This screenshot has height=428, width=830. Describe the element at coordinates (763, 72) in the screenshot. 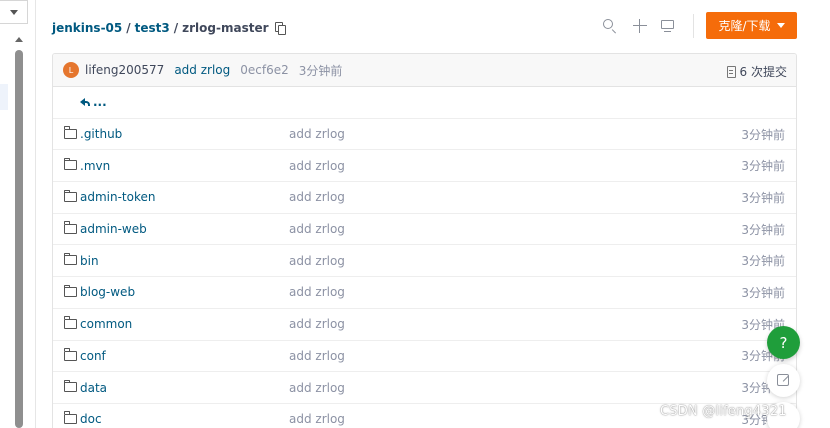

I see `commits-count-label: 6 次提交` at that location.